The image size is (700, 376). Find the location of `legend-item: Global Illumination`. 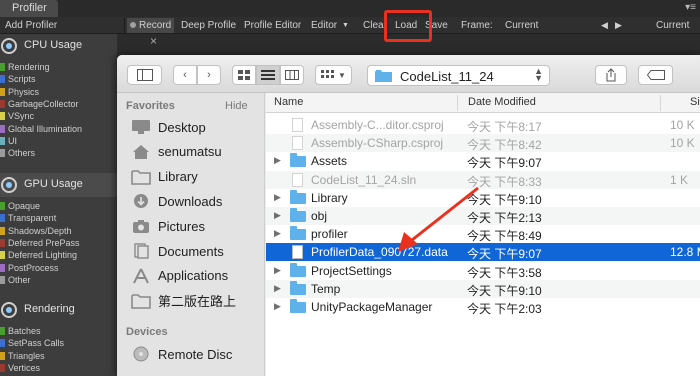

legend-item: Global Illumination is located at coordinates (41, 129).